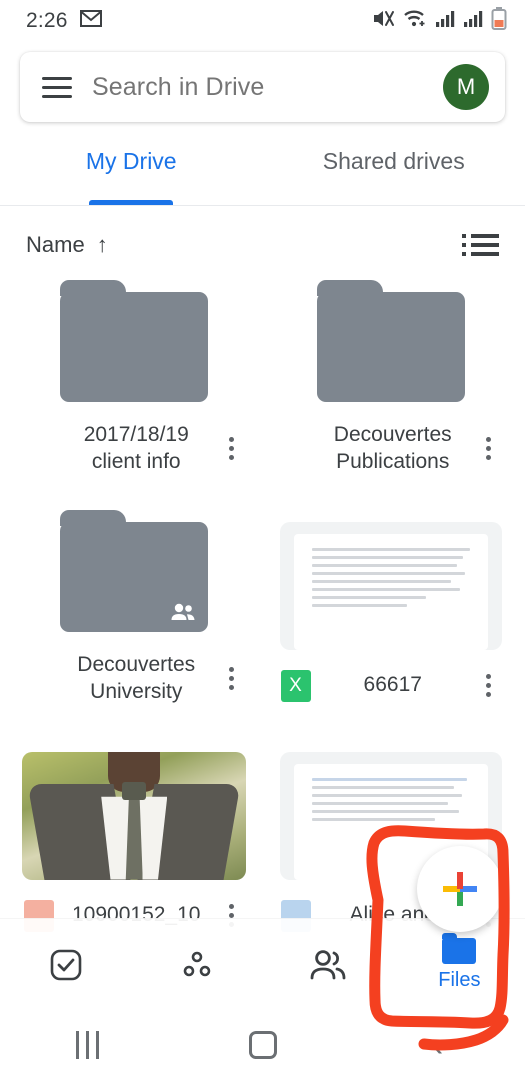  I want to click on status-bar-left: 2:26, so click(64, 21).